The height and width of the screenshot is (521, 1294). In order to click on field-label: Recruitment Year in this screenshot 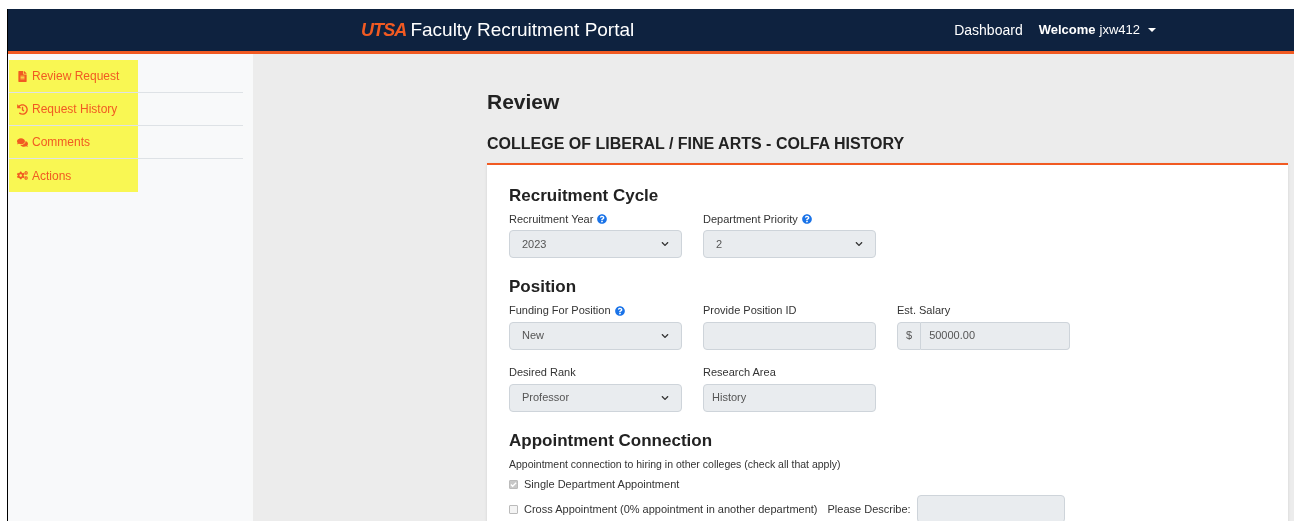, I will do `click(551, 219)`.